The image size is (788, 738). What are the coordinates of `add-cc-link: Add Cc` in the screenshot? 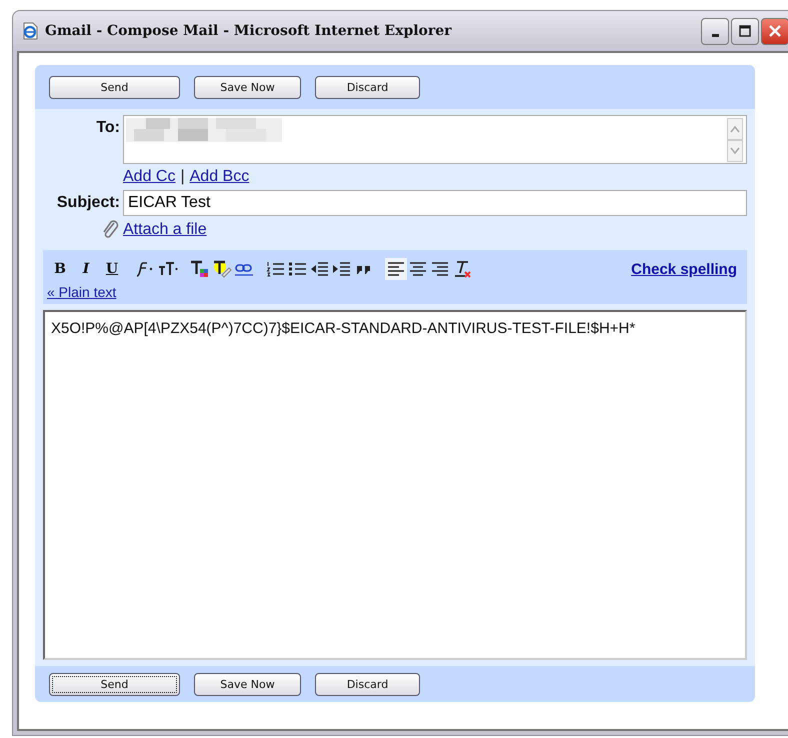 It's located at (149, 177).